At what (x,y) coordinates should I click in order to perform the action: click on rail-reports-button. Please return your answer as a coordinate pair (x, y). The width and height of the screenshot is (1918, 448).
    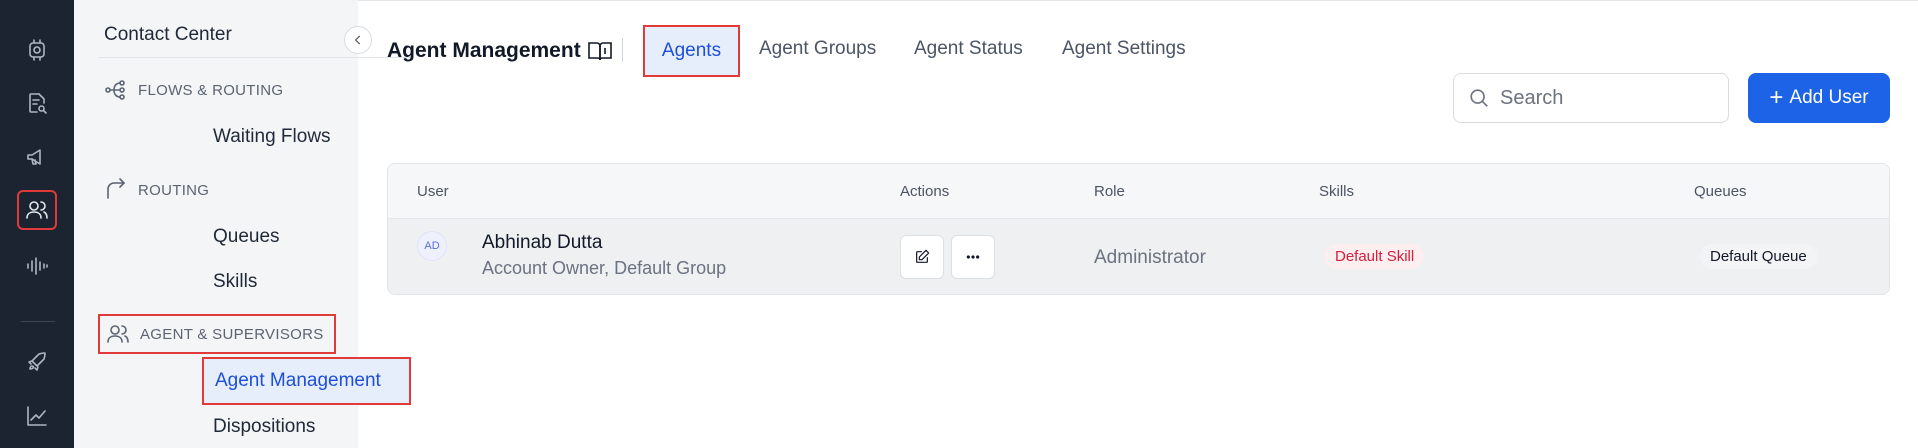
    Looking at the image, I should click on (37, 103).